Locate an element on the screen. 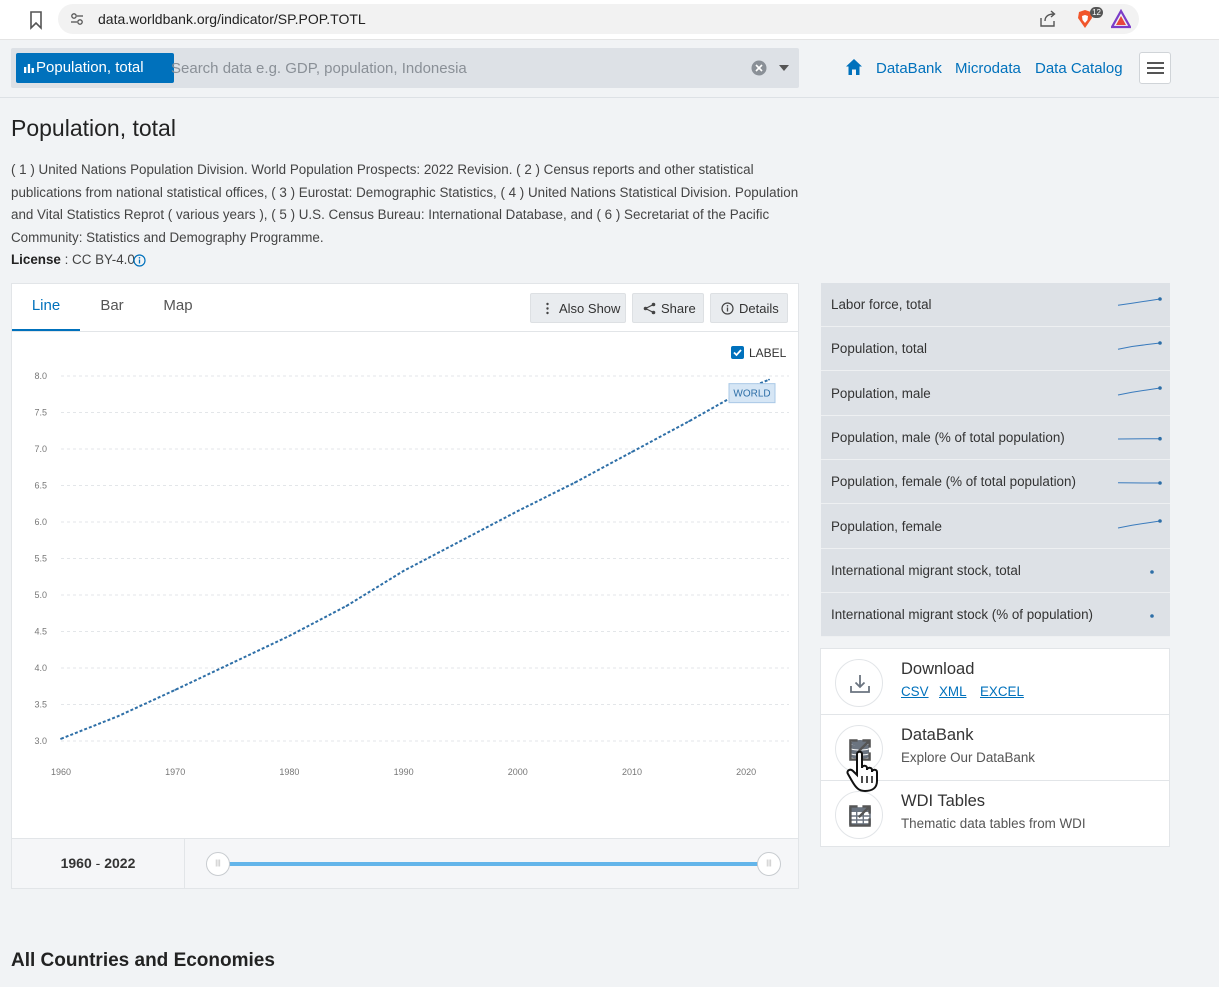 This screenshot has width=1219, height=987. external-link-icon is located at coordinates (860, 816).